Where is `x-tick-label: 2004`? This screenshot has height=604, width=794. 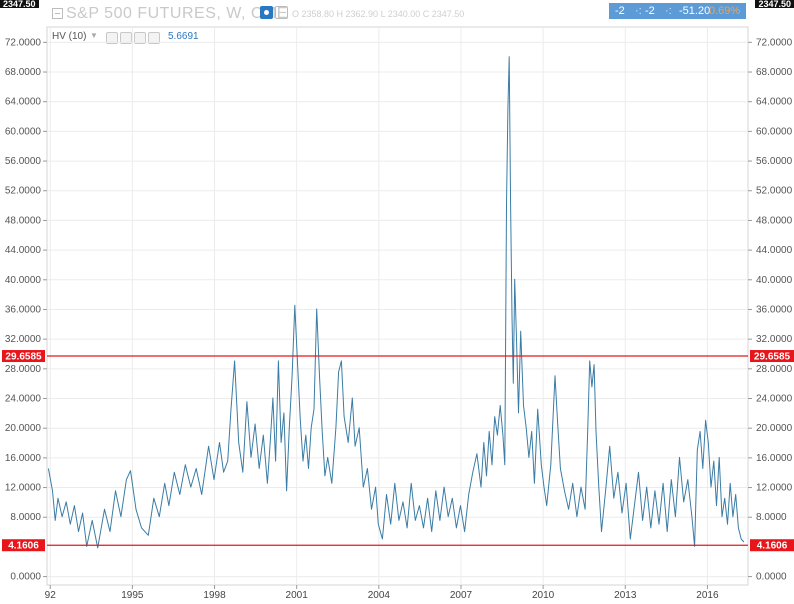 x-tick-label: 2004 is located at coordinates (379, 595).